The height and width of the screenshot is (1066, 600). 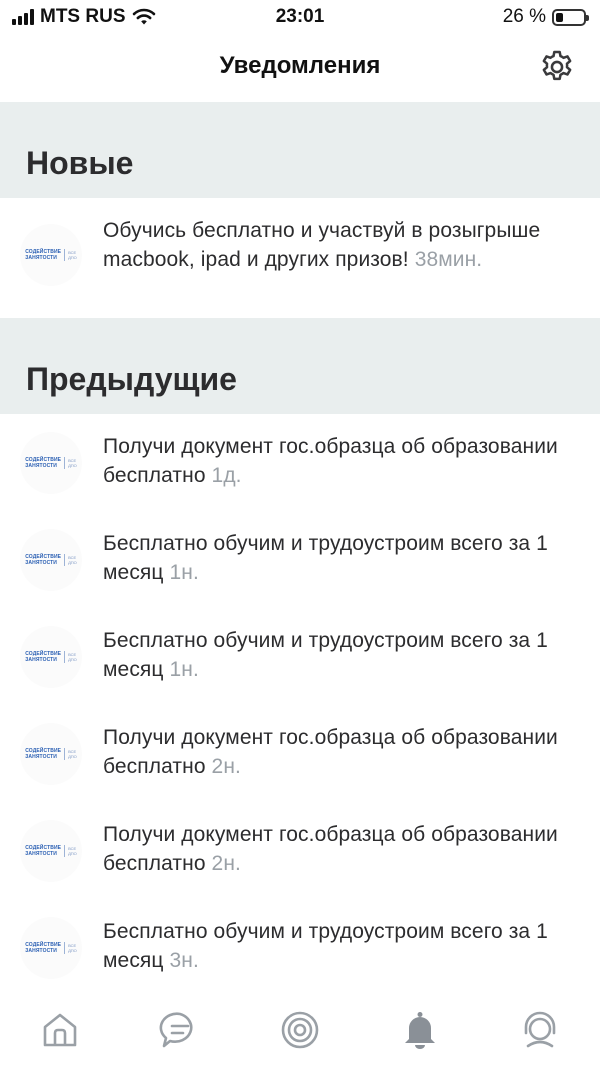 What do you see at coordinates (300, 17) in the screenshot?
I see `status-bar: MTS RUS 23:01 26 %` at bounding box center [300, 17].